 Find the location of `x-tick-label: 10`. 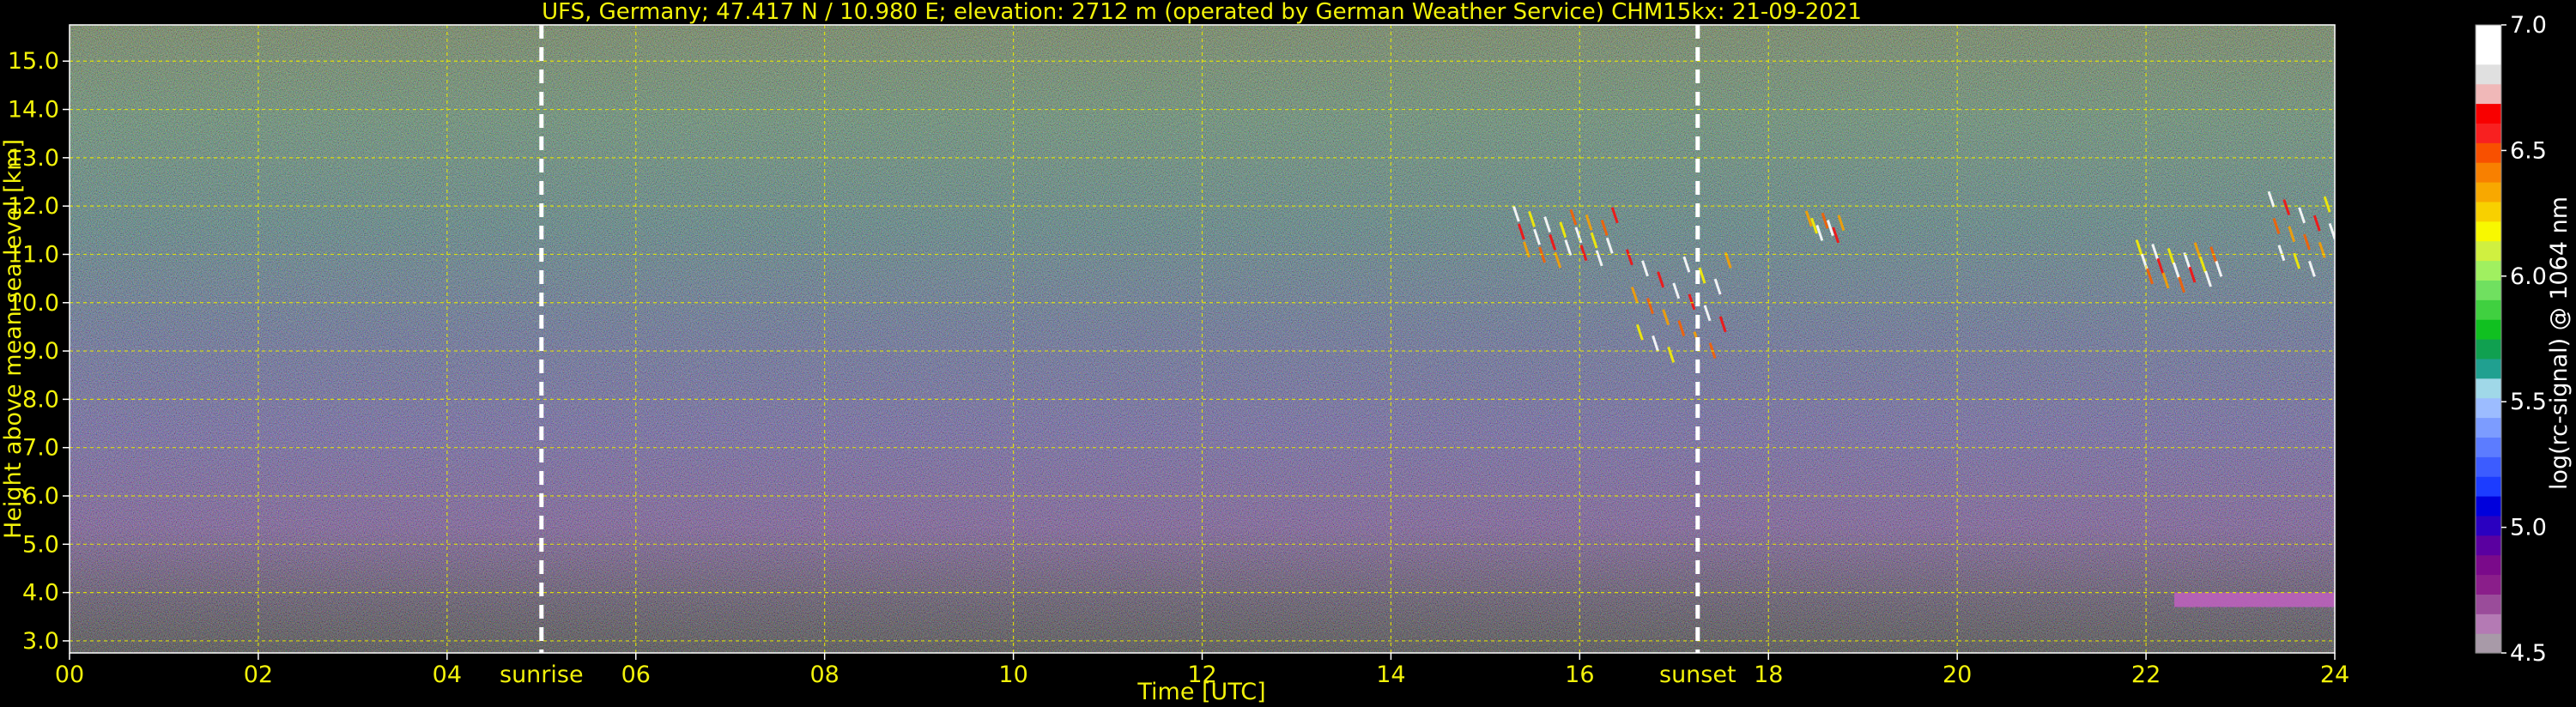

x-tick-label: 10 is located at coordinates (1012, 675).